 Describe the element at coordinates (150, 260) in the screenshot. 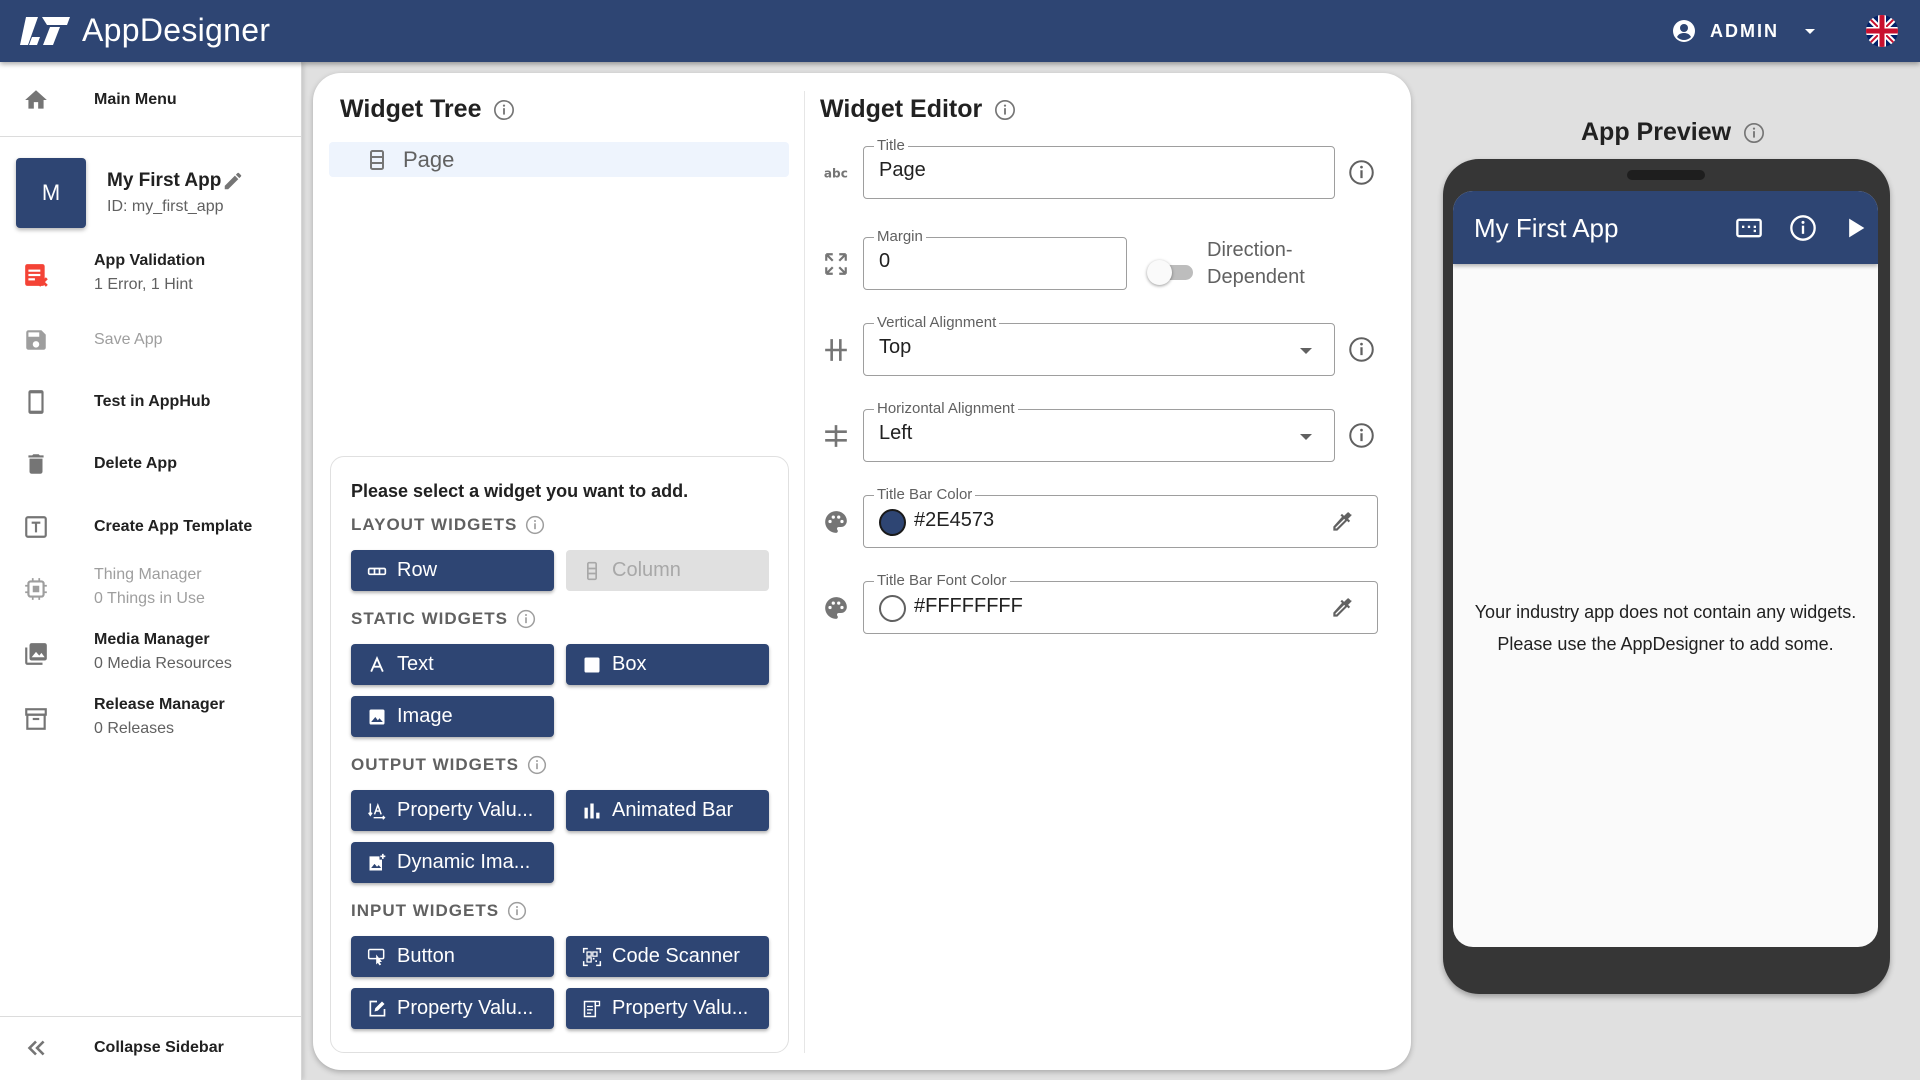

I see `sidebar-item-label: App Validation` at that location.